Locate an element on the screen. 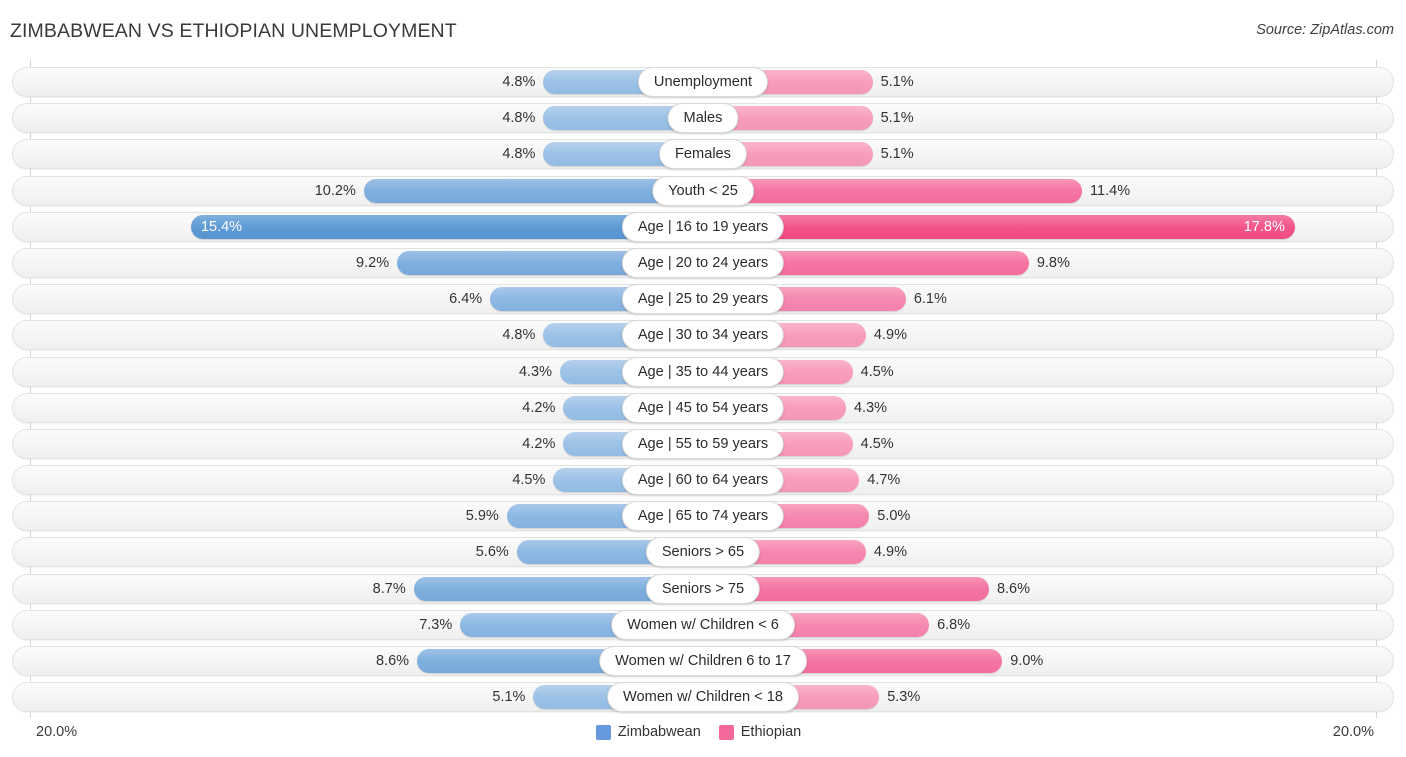  legend-item-ethiopian: Ethiopian is located at coordinates (760, 732).